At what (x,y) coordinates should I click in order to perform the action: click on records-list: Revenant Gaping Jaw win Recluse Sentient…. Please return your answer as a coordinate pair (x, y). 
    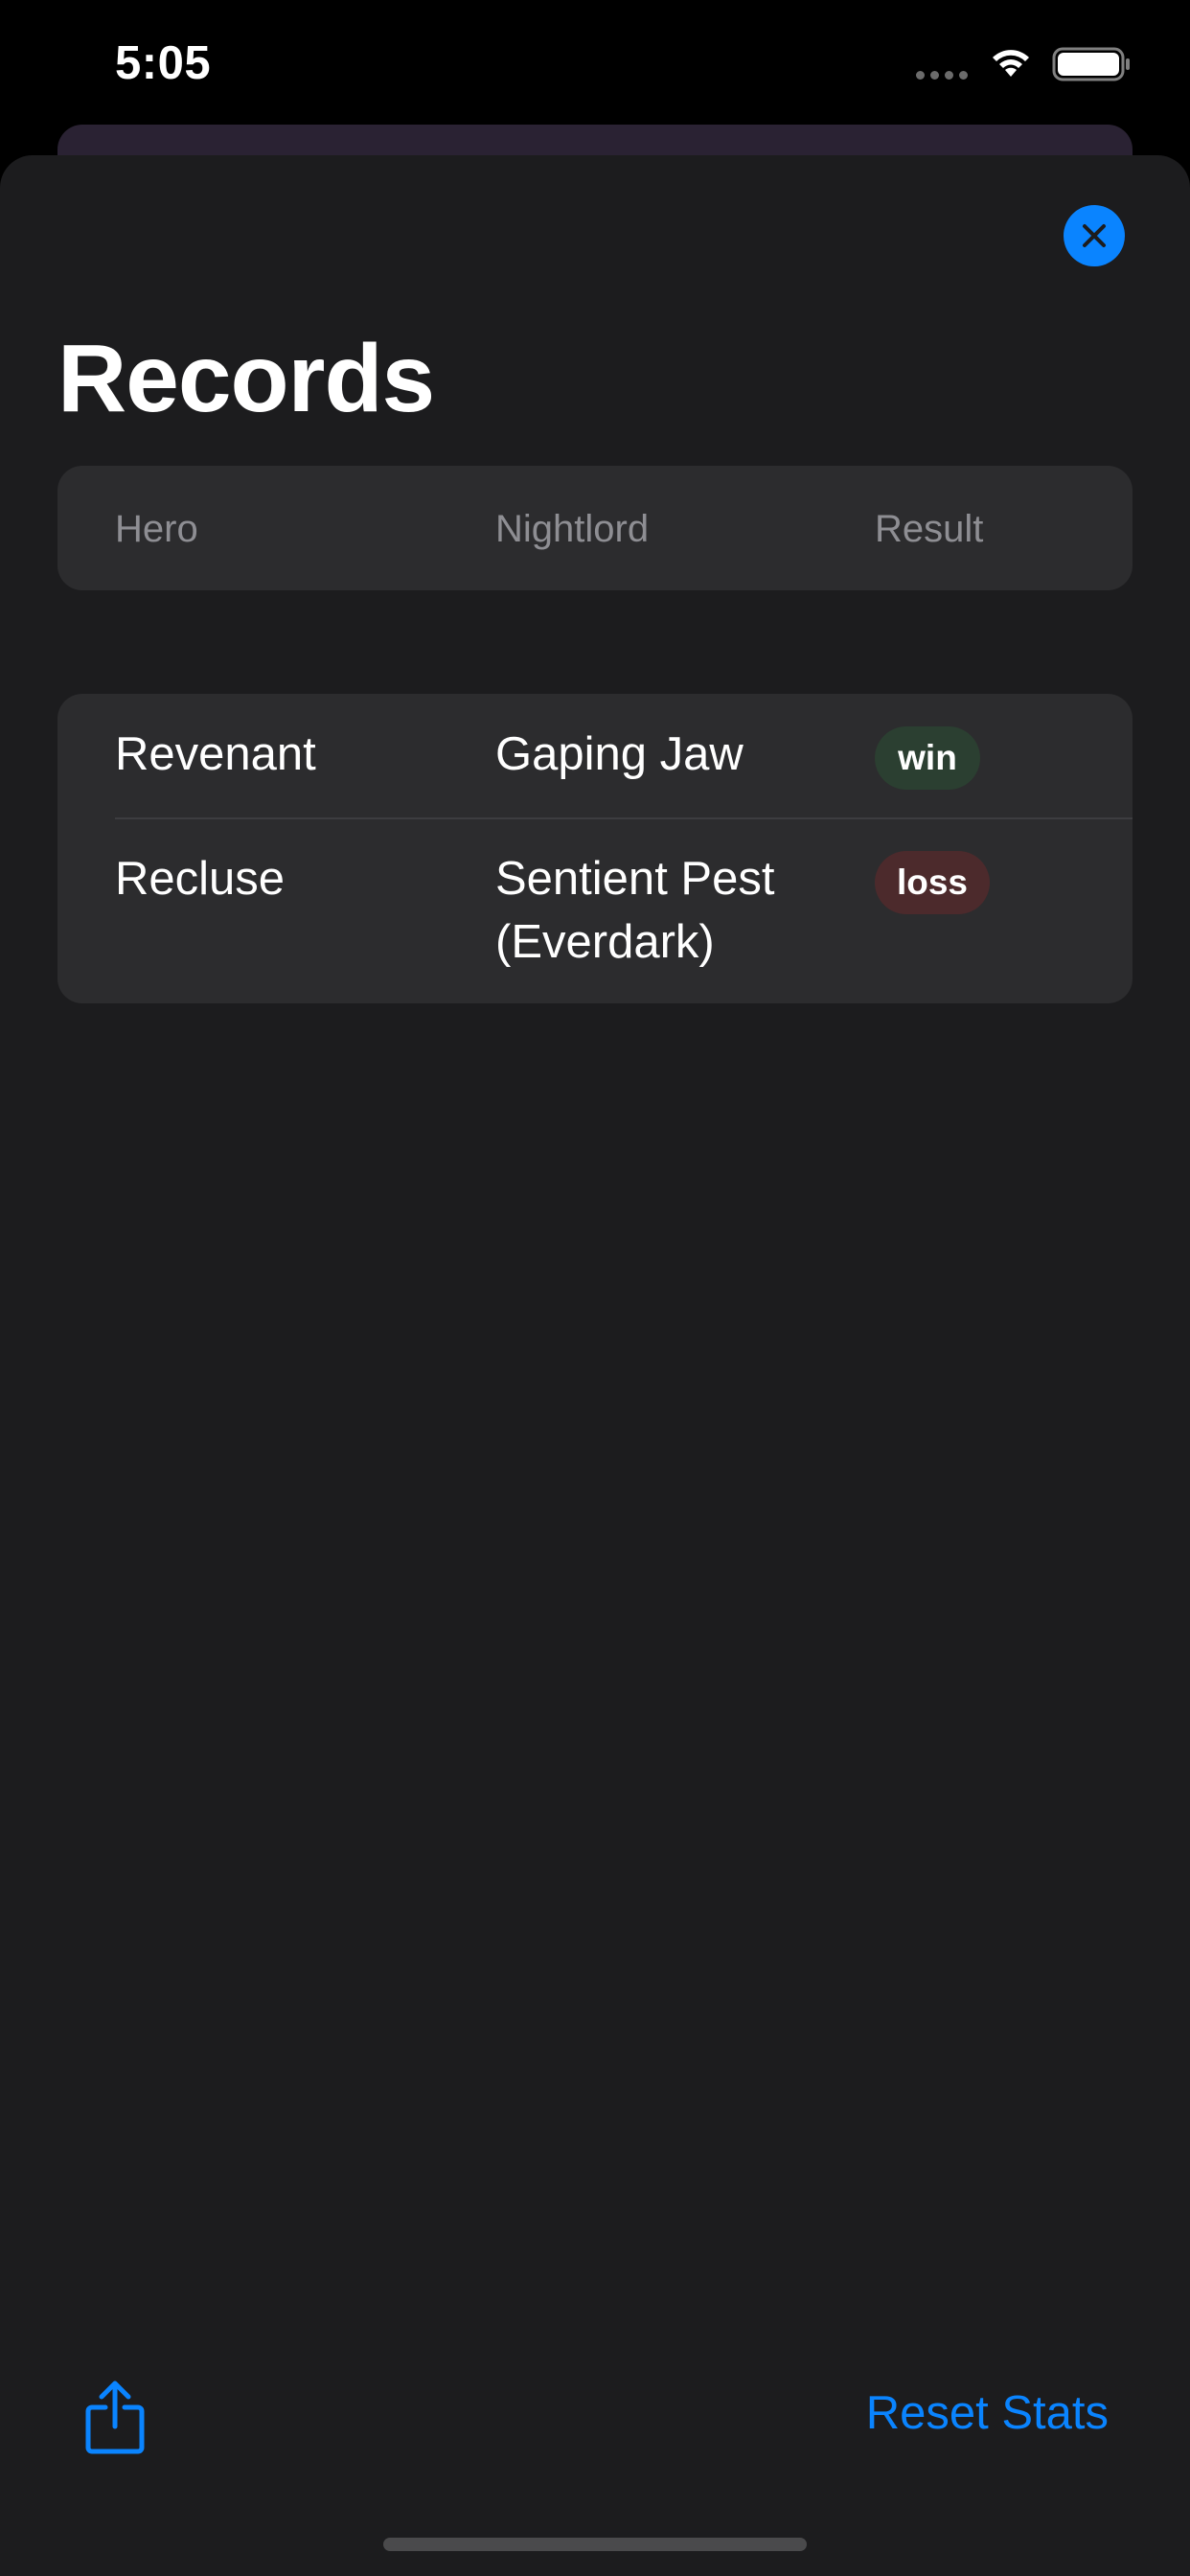
    Looking at the image, I should click on (595, 848).